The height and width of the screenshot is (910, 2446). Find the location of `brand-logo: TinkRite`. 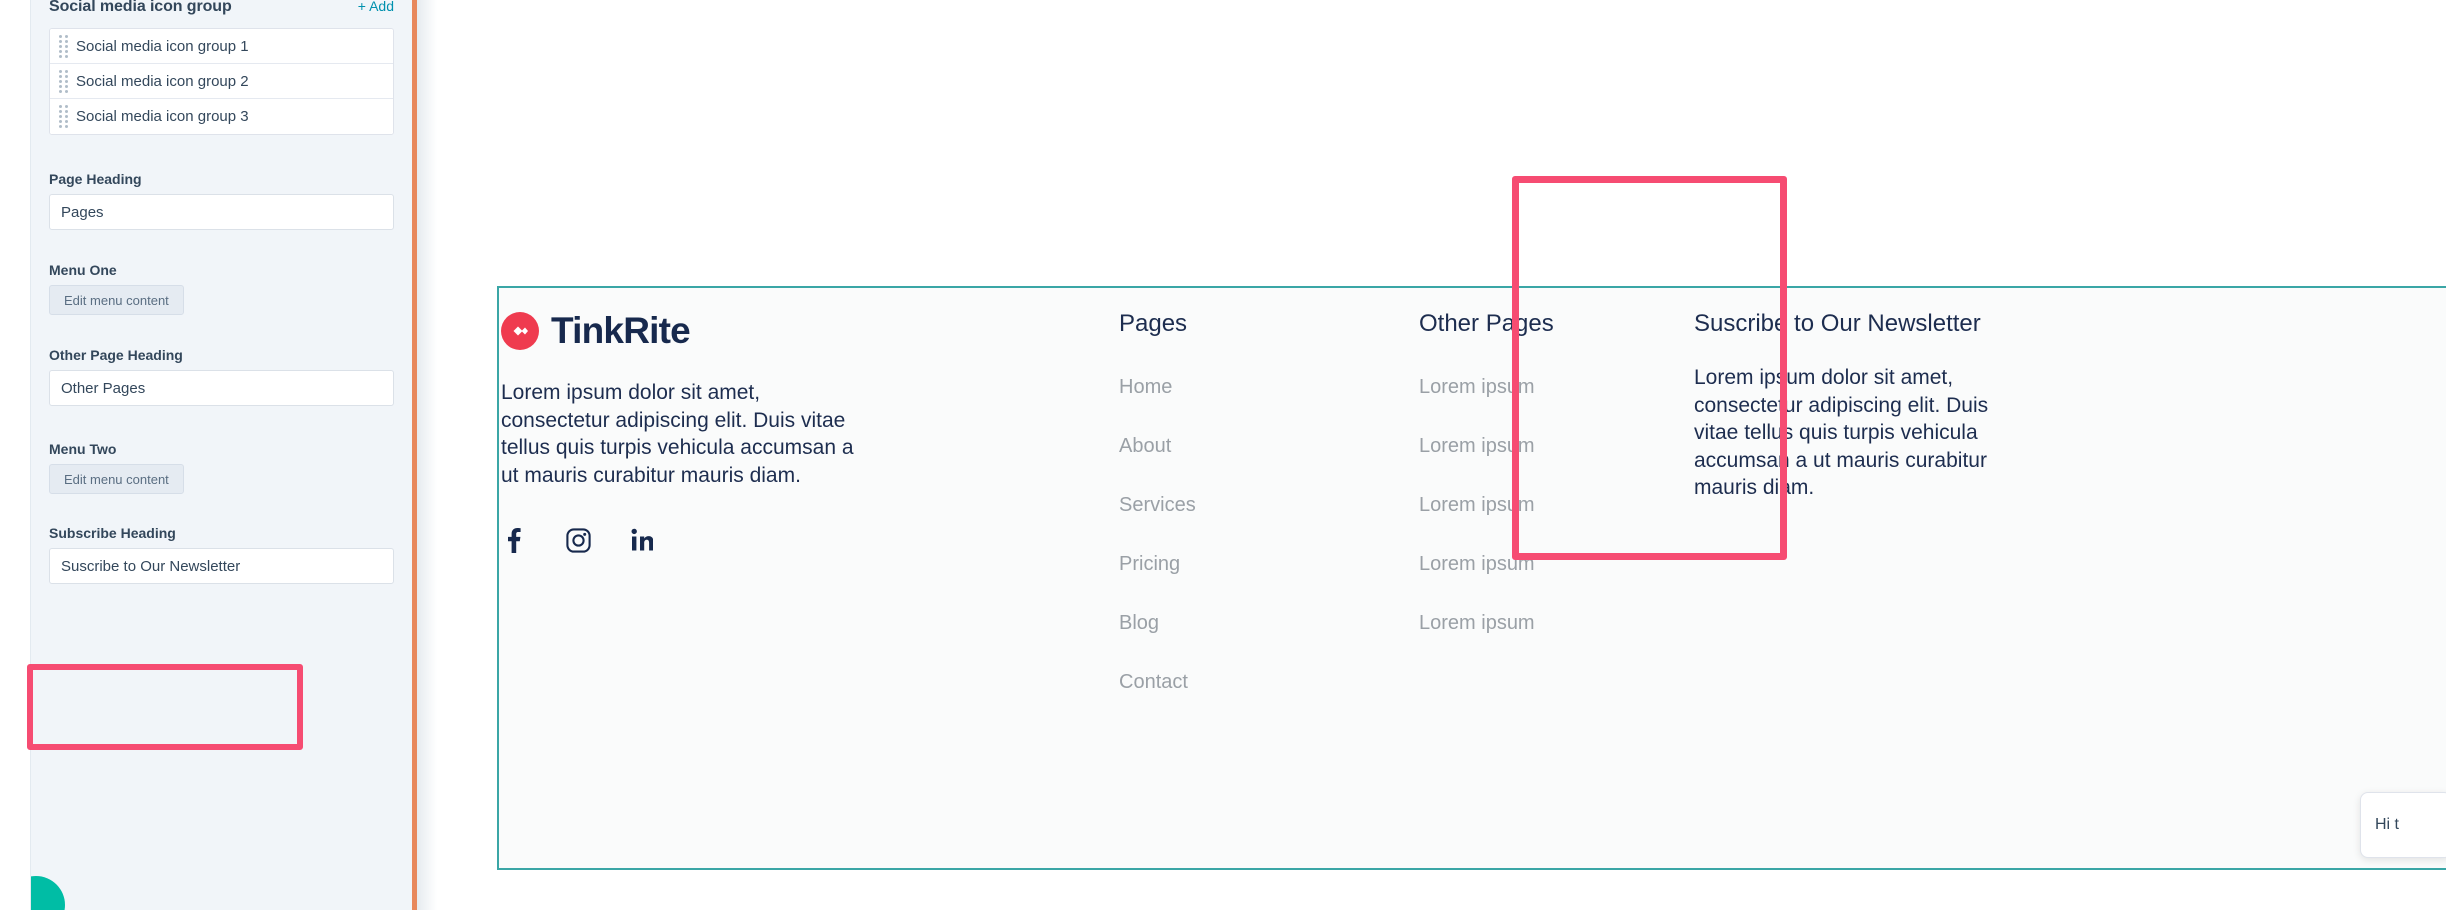

brand-logo: TinkRite is located at coordinates (810, 331).